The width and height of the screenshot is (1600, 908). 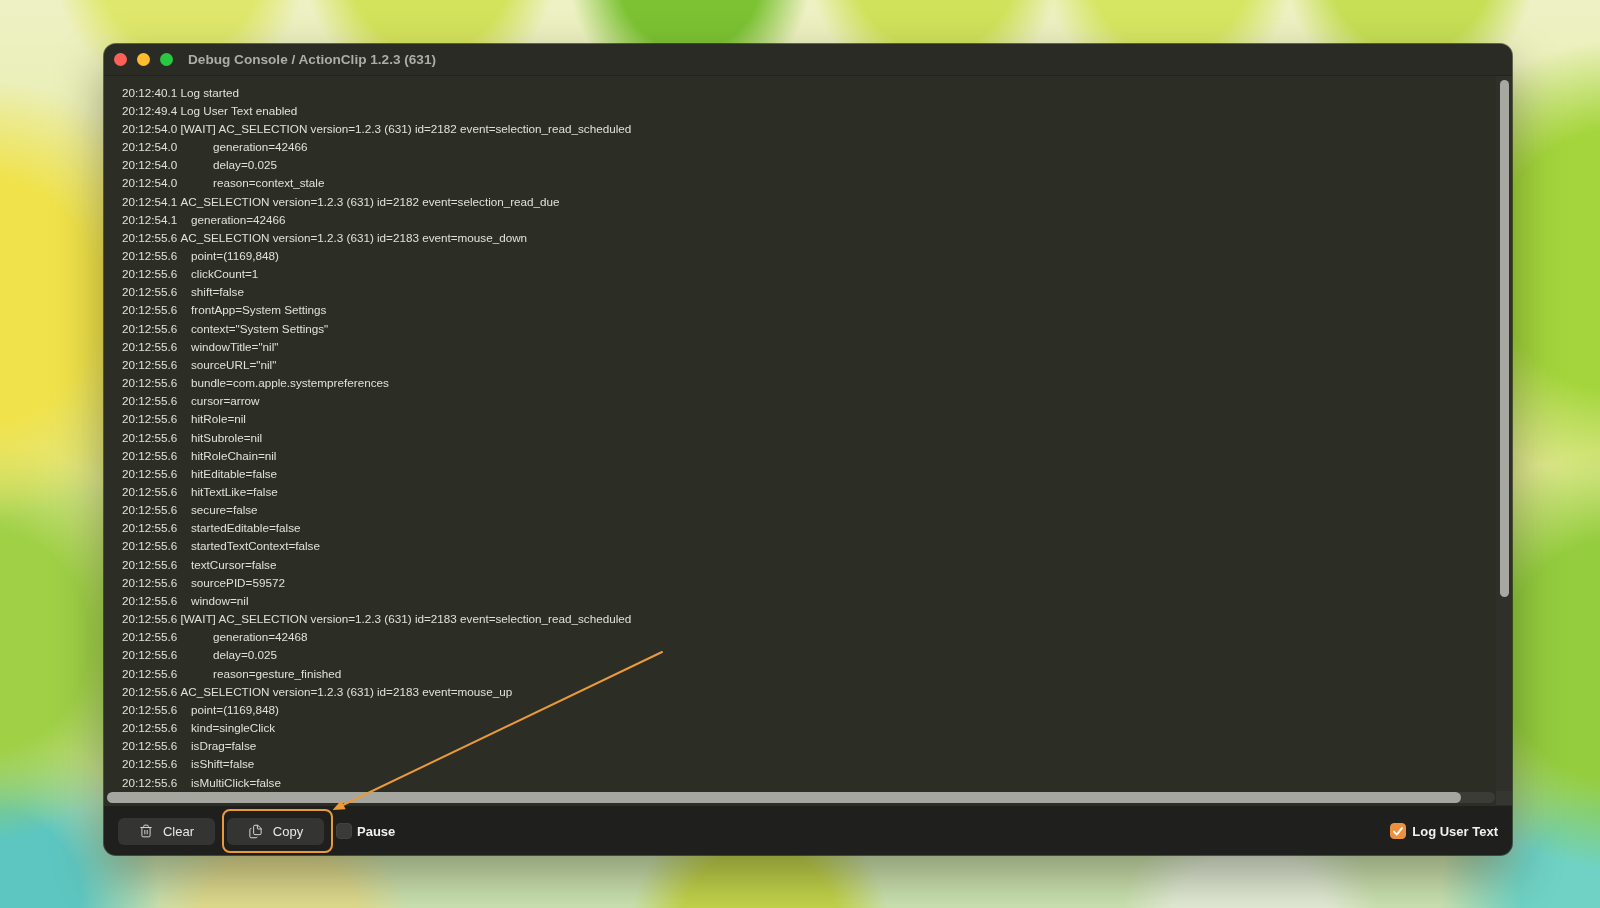 I want to click on log-message: reason=gesture_finished, so click(x=277, y=673).